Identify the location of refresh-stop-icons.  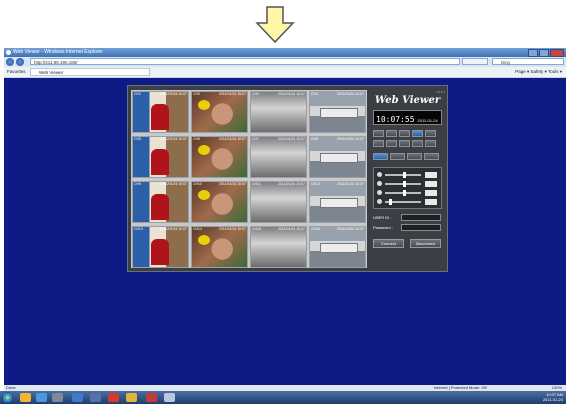
(475, 61).